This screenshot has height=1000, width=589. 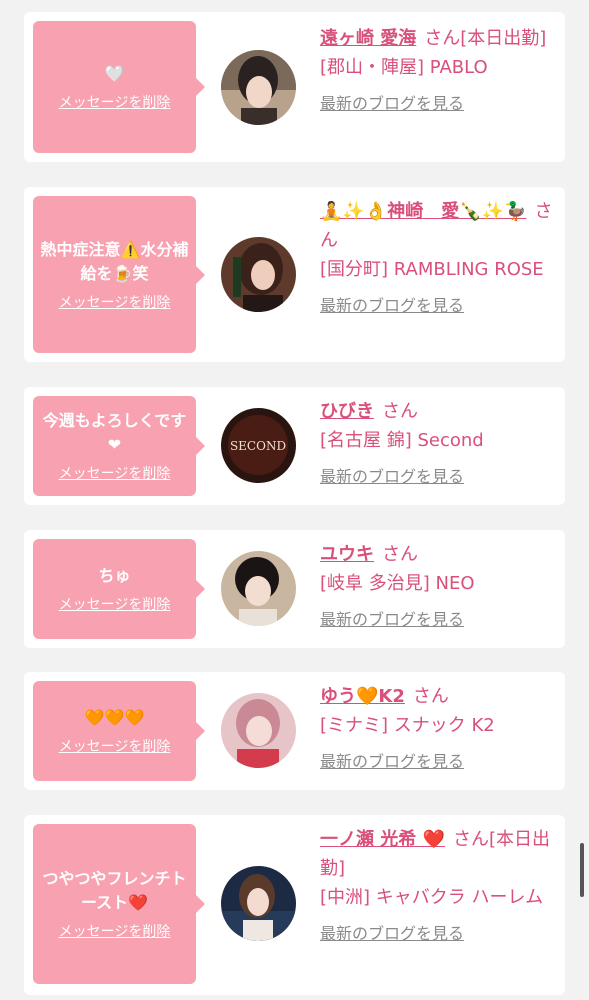 I want to click on message-bubble: 🤍 メッセージを削除, so click(x=119, y=87).